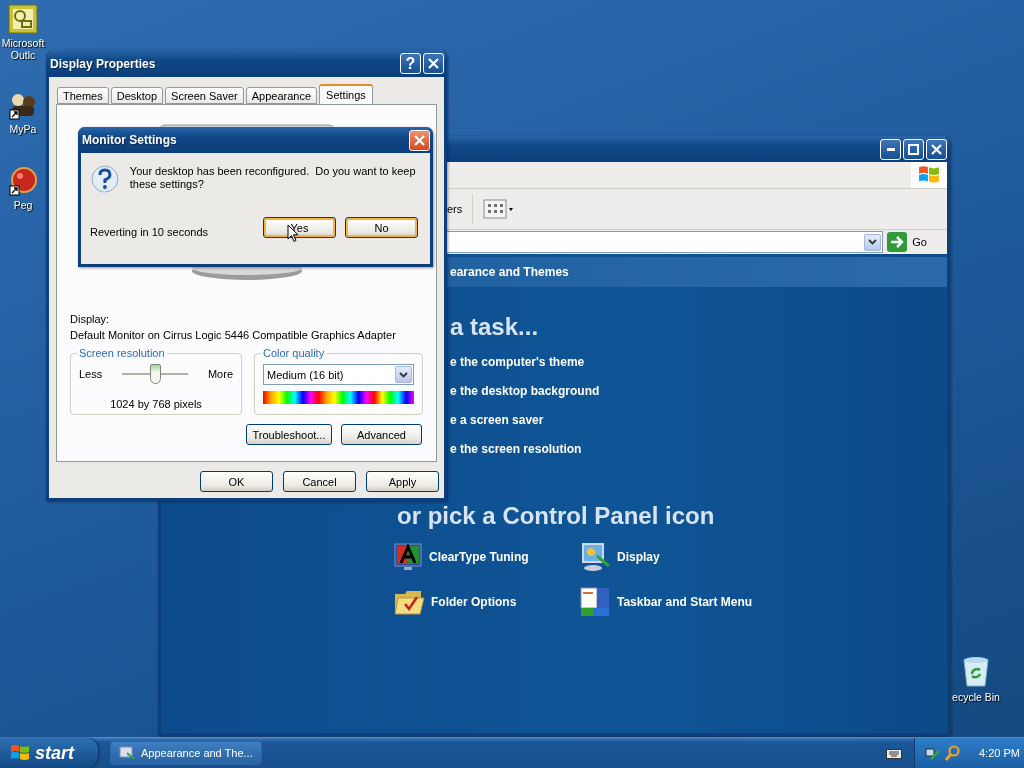 Image resolution: width=1024 pixels, height=768 pixels. Describe the element at coordinates (338, 374) in the screenshot. I see `color-quality-select: Medium (16 bit)` at that location.